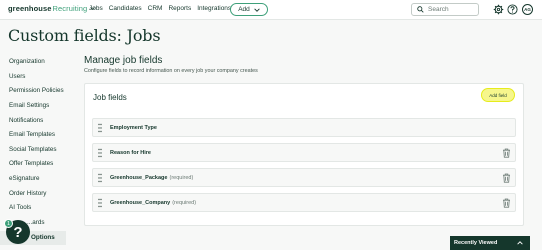  What do you see at coordinates (527, 9) in the screenshot?
I see `user-avatar: AG` at bounding box center [527, 9].